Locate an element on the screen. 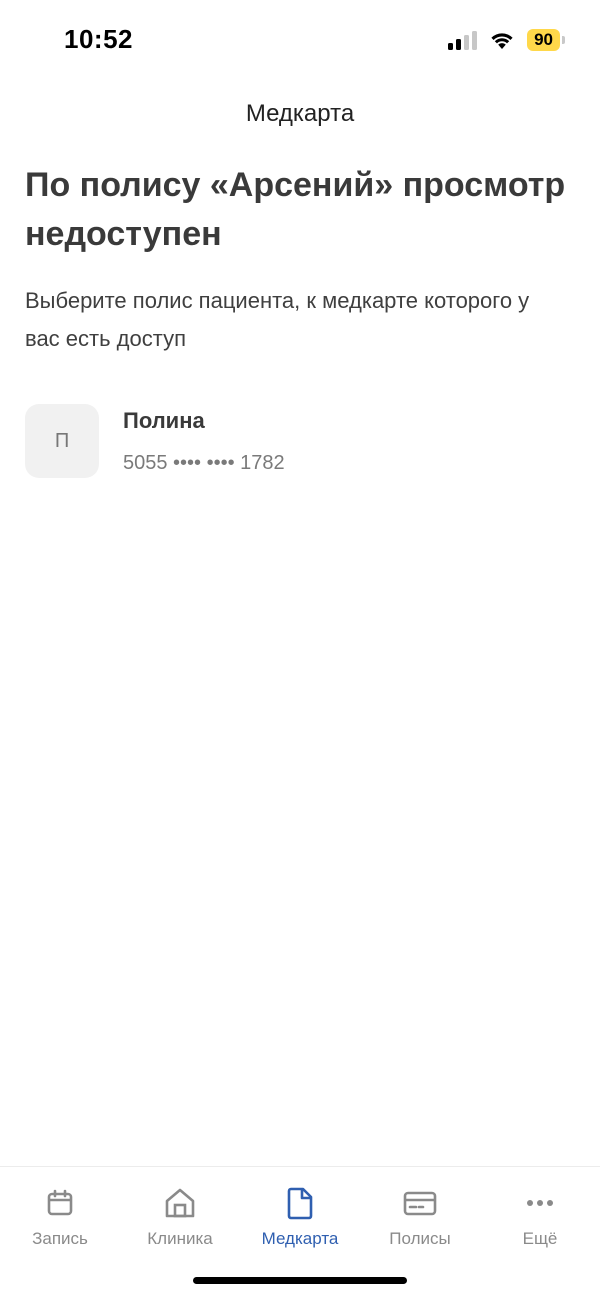 The width and height of the screenshot is (600, 1297). tab-medkarta: Медкарта is located at coordinates (300, 1217).